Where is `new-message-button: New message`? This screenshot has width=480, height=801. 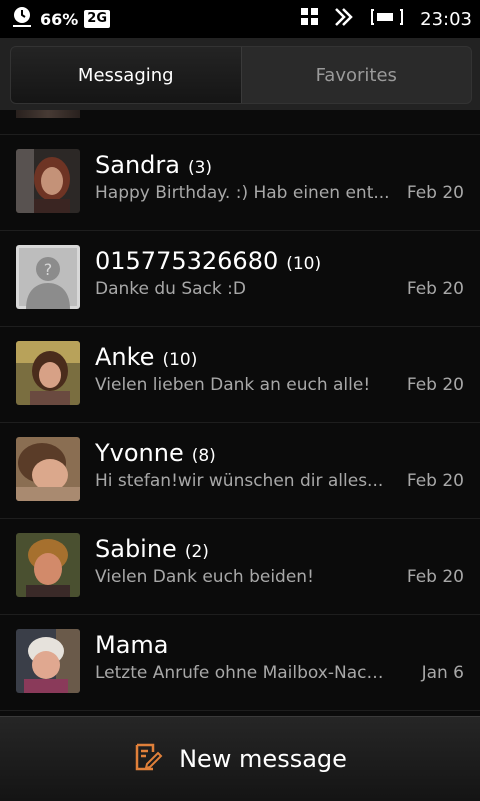 new-message-button: New message is located at coordinates (240, 758).